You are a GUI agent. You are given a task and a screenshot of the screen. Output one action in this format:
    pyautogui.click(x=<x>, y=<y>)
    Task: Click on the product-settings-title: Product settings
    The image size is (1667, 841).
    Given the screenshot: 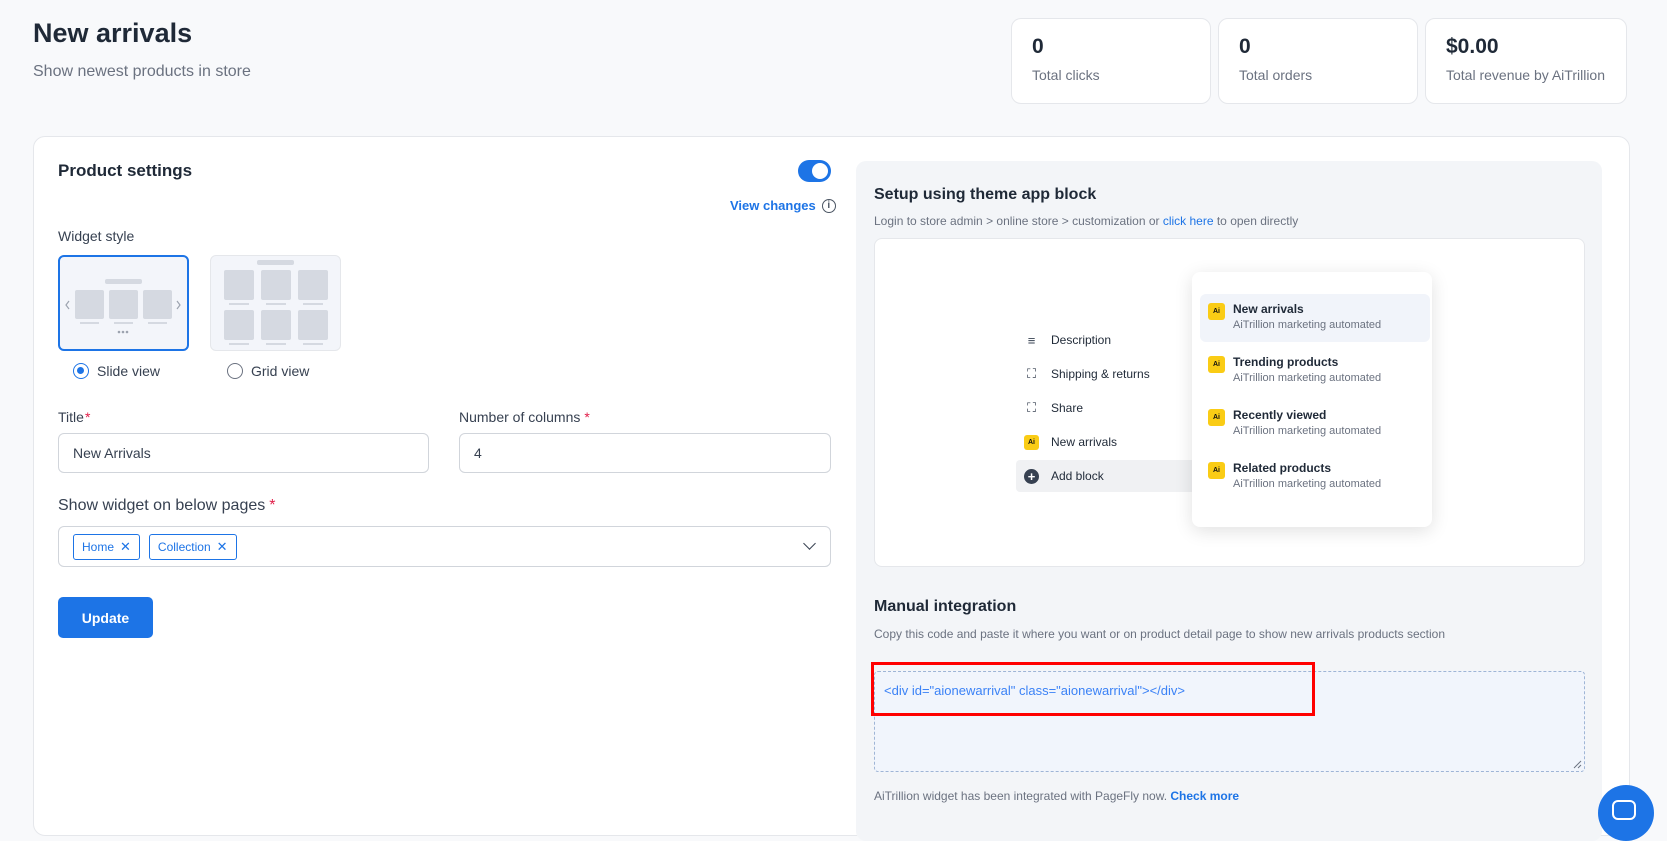 What is the action you would take?
    pyautogui.click(x=125, y=170)
    